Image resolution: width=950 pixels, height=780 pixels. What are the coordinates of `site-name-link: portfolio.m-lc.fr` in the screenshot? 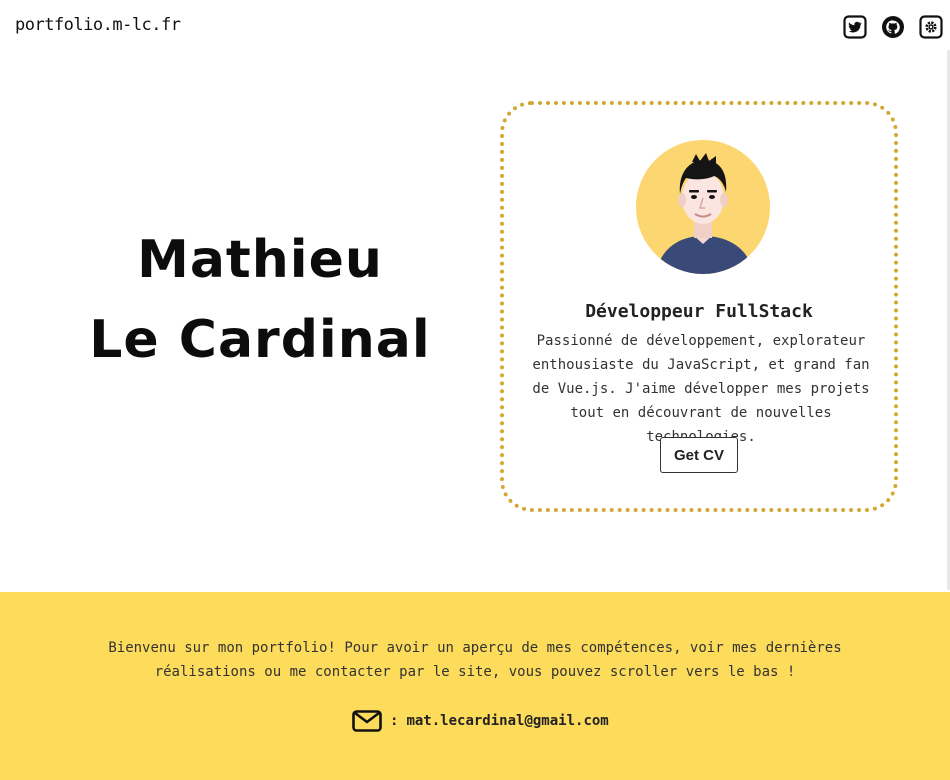 It's located at (98, 25).